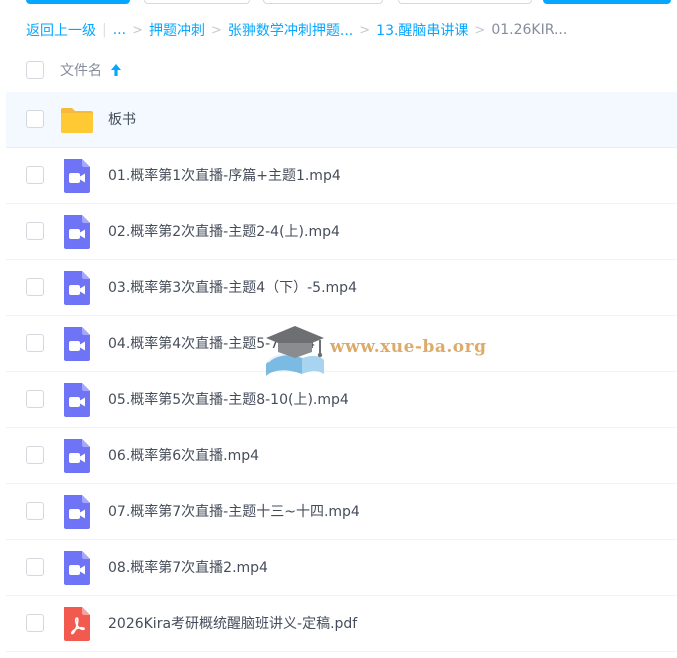 This screenshot has height=658, width=677. I want to click on file-name: 06.概率第6次直播.mp4, so click(183, 456).